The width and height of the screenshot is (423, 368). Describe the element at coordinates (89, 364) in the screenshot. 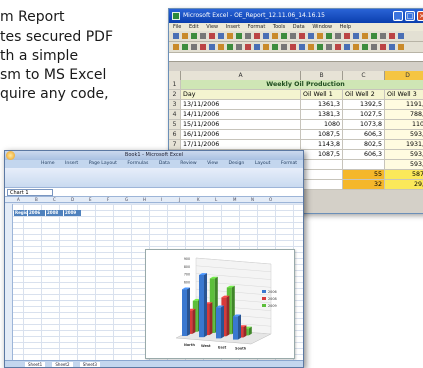

I see `sheet-tab: Sheet3` at that location.